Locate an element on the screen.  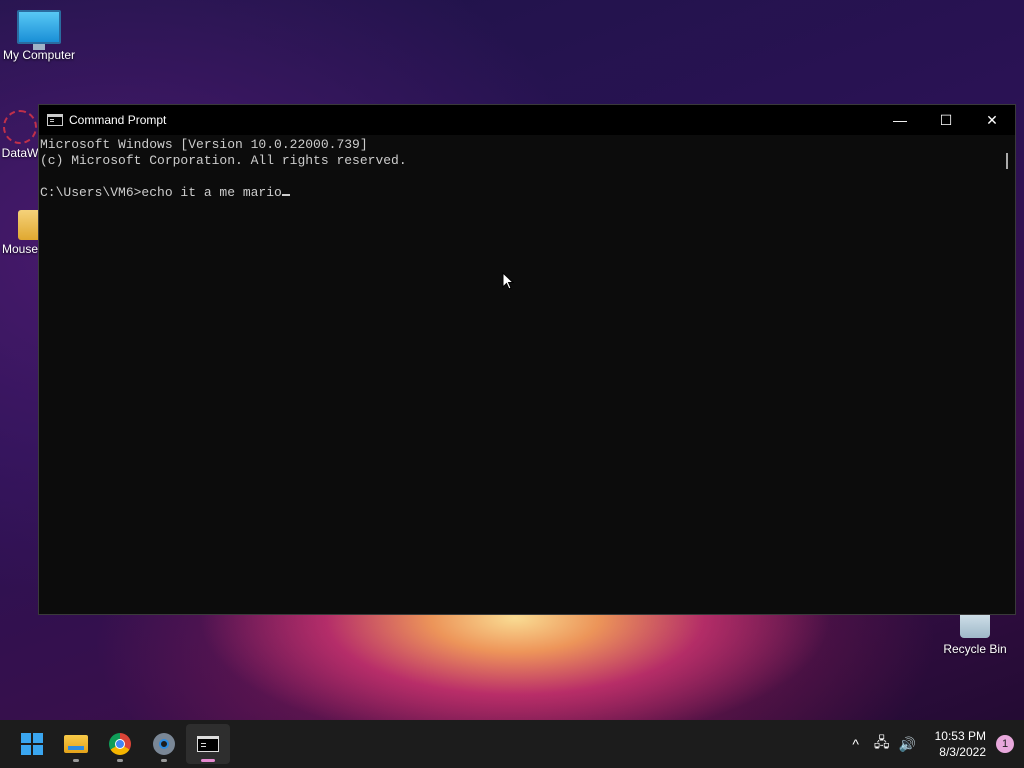
chevron-up-icon: ^ is located at coordinates (856, 744).